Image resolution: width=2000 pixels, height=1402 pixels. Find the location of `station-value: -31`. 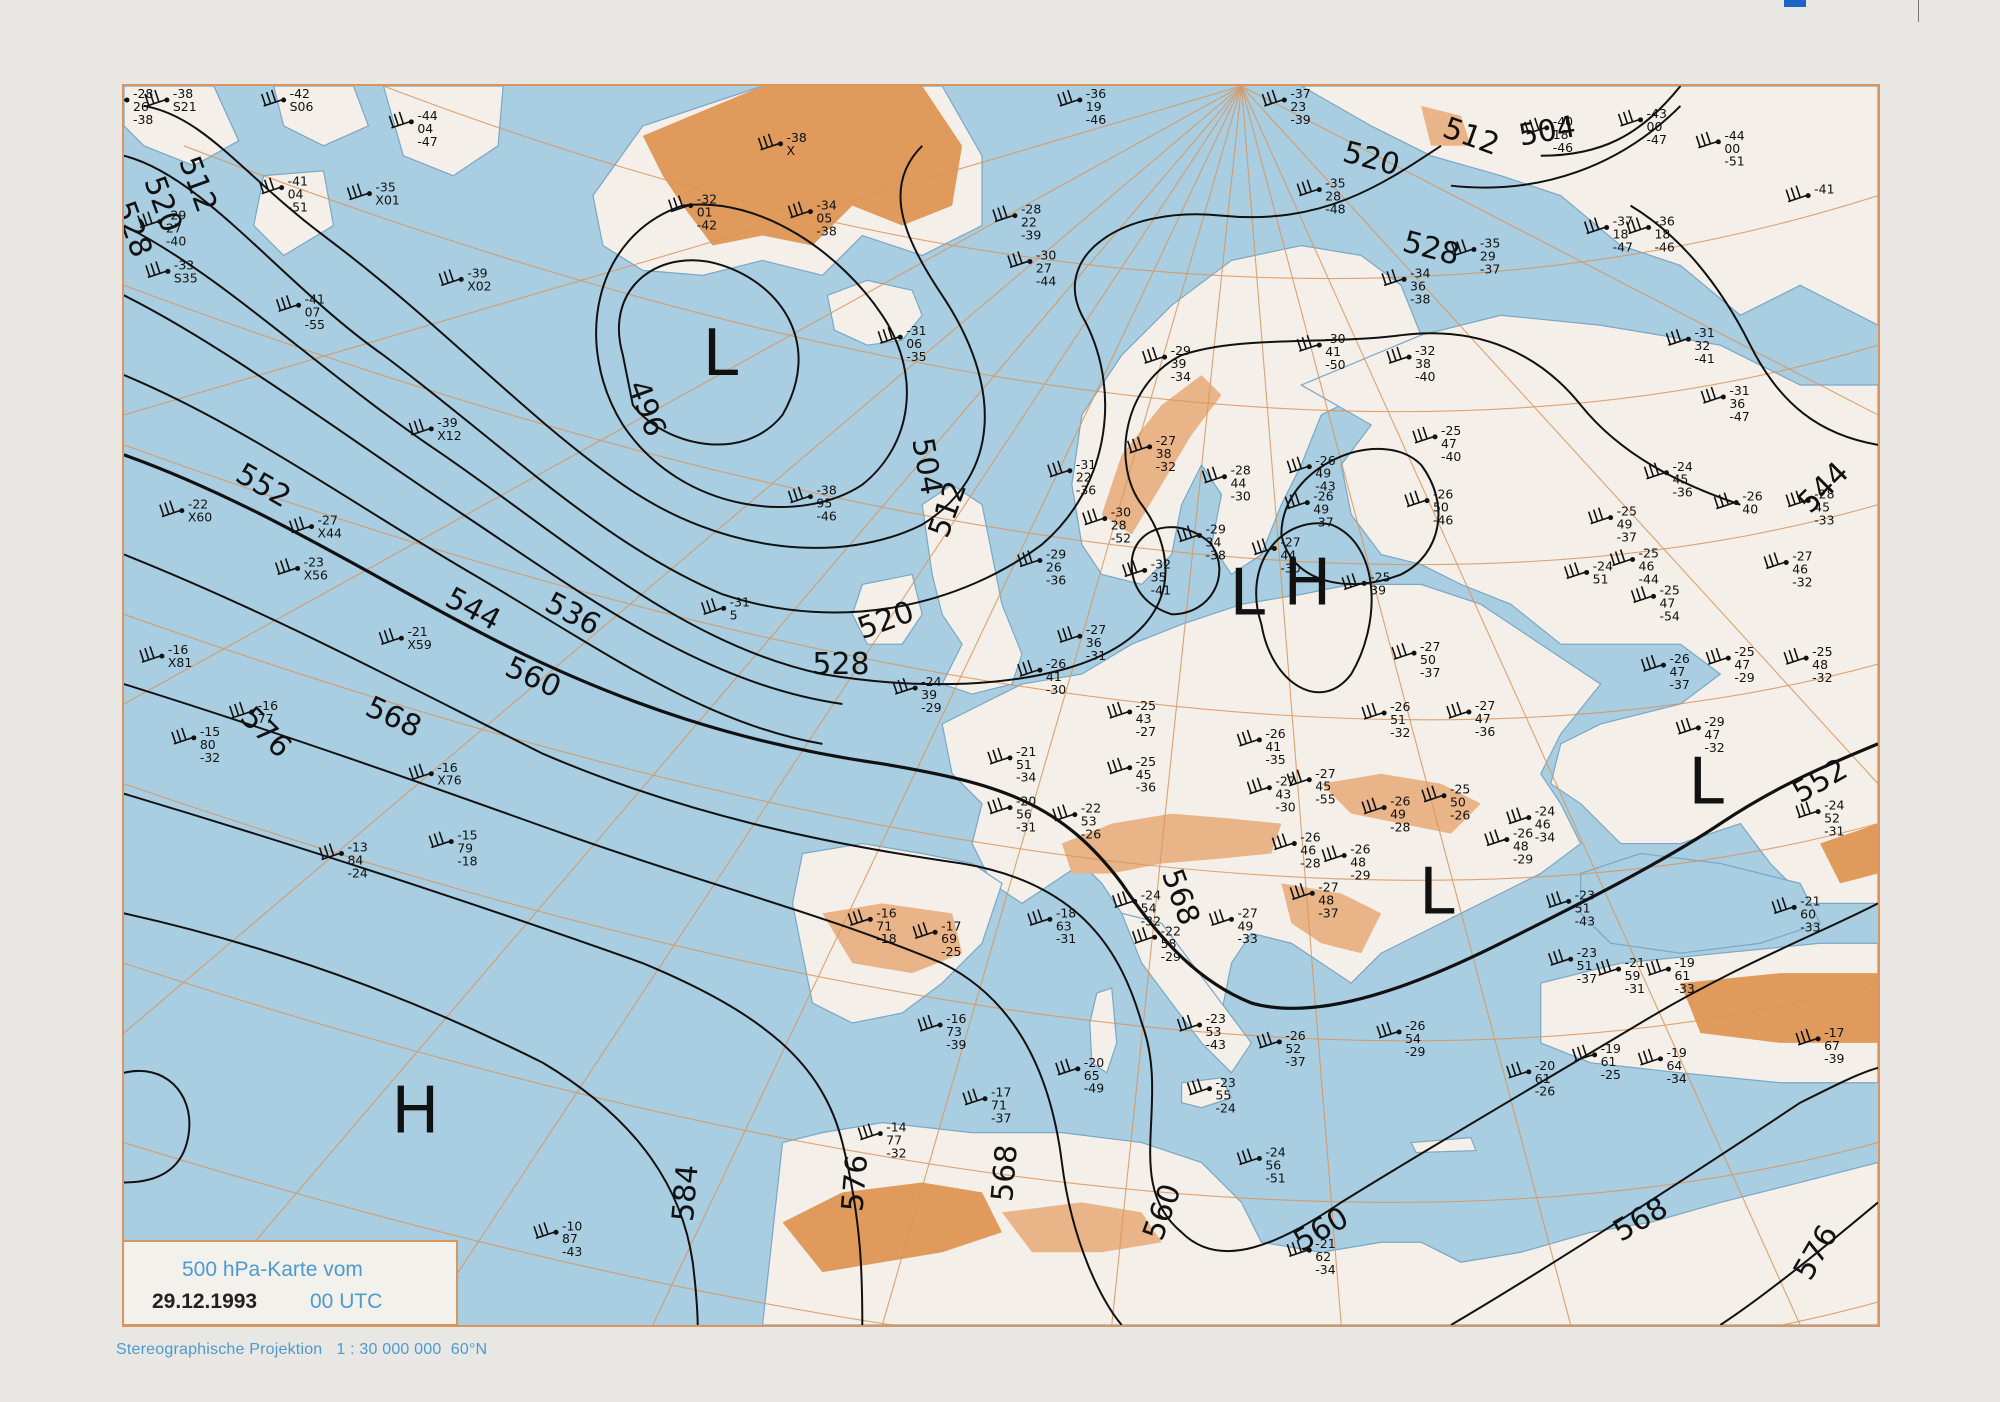

station-value: -31 is located at coordinates (1635, 988).